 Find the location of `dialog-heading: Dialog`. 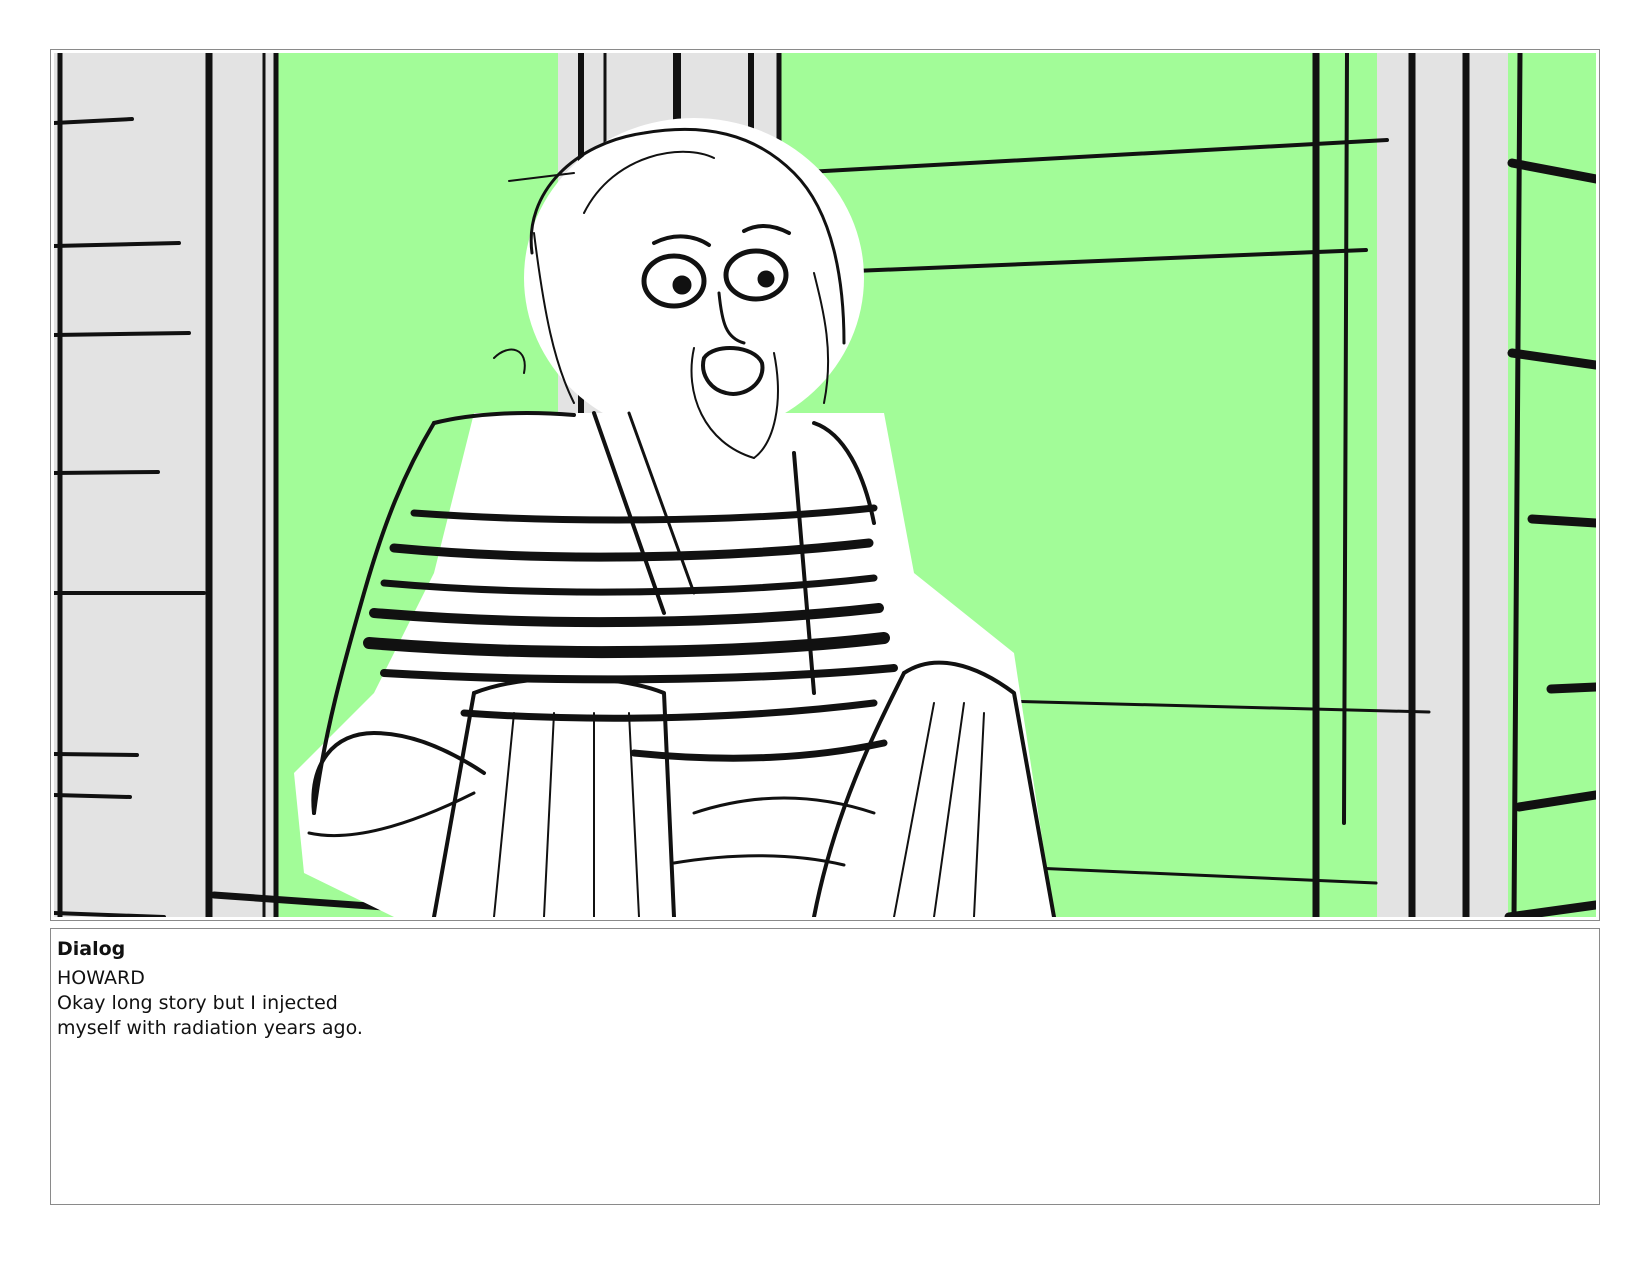

dialog-heading: Dialog is located at coordinates (91, 949).